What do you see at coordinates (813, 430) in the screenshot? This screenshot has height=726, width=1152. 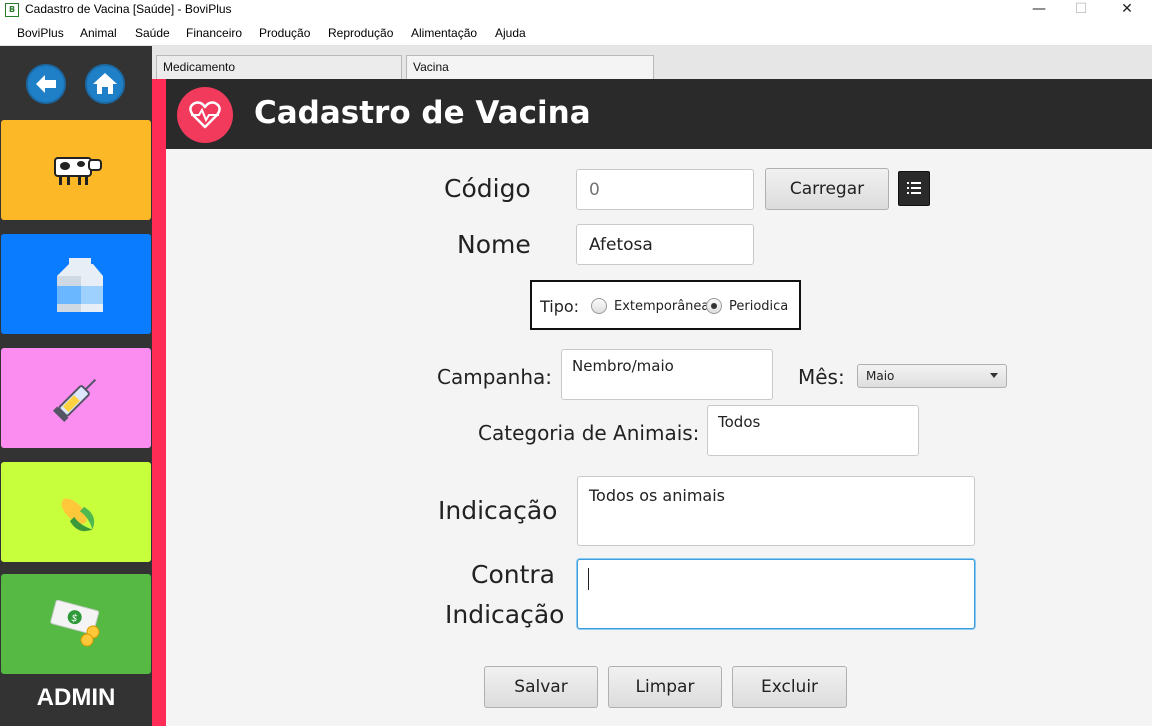 I see `categoria-textarea: Todos` at bounding box center [813, 430].